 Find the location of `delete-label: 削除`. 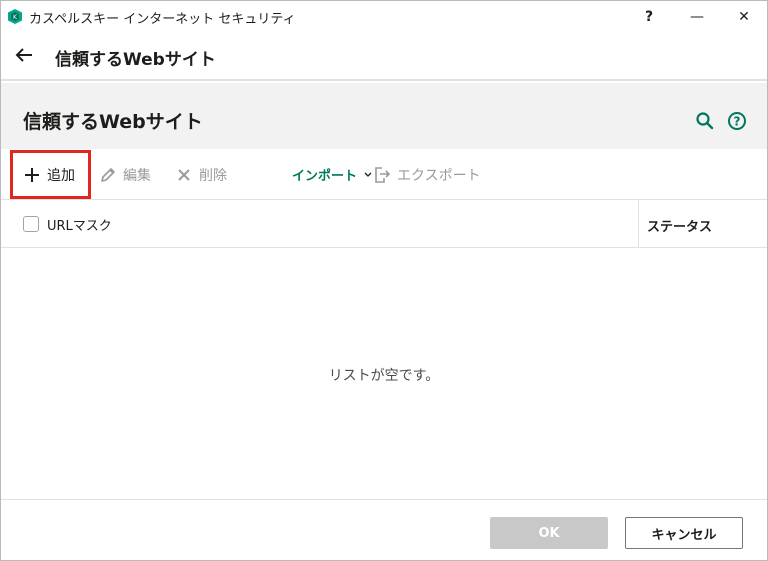

delete-label: 削除 is located at coordinates (213, 175).